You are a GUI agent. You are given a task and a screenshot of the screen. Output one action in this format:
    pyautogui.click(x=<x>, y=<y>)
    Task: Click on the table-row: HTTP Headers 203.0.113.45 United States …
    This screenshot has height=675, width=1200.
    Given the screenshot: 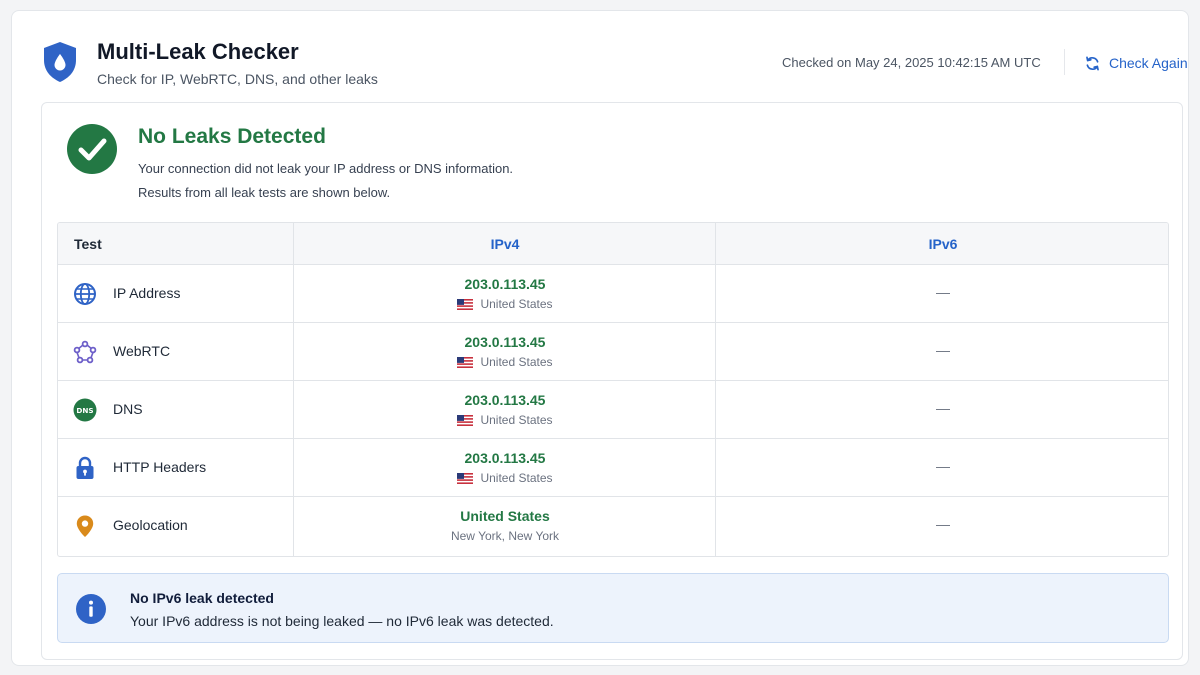 What is the action you would take?
    pyautogui.click(x=613, y=468)
    